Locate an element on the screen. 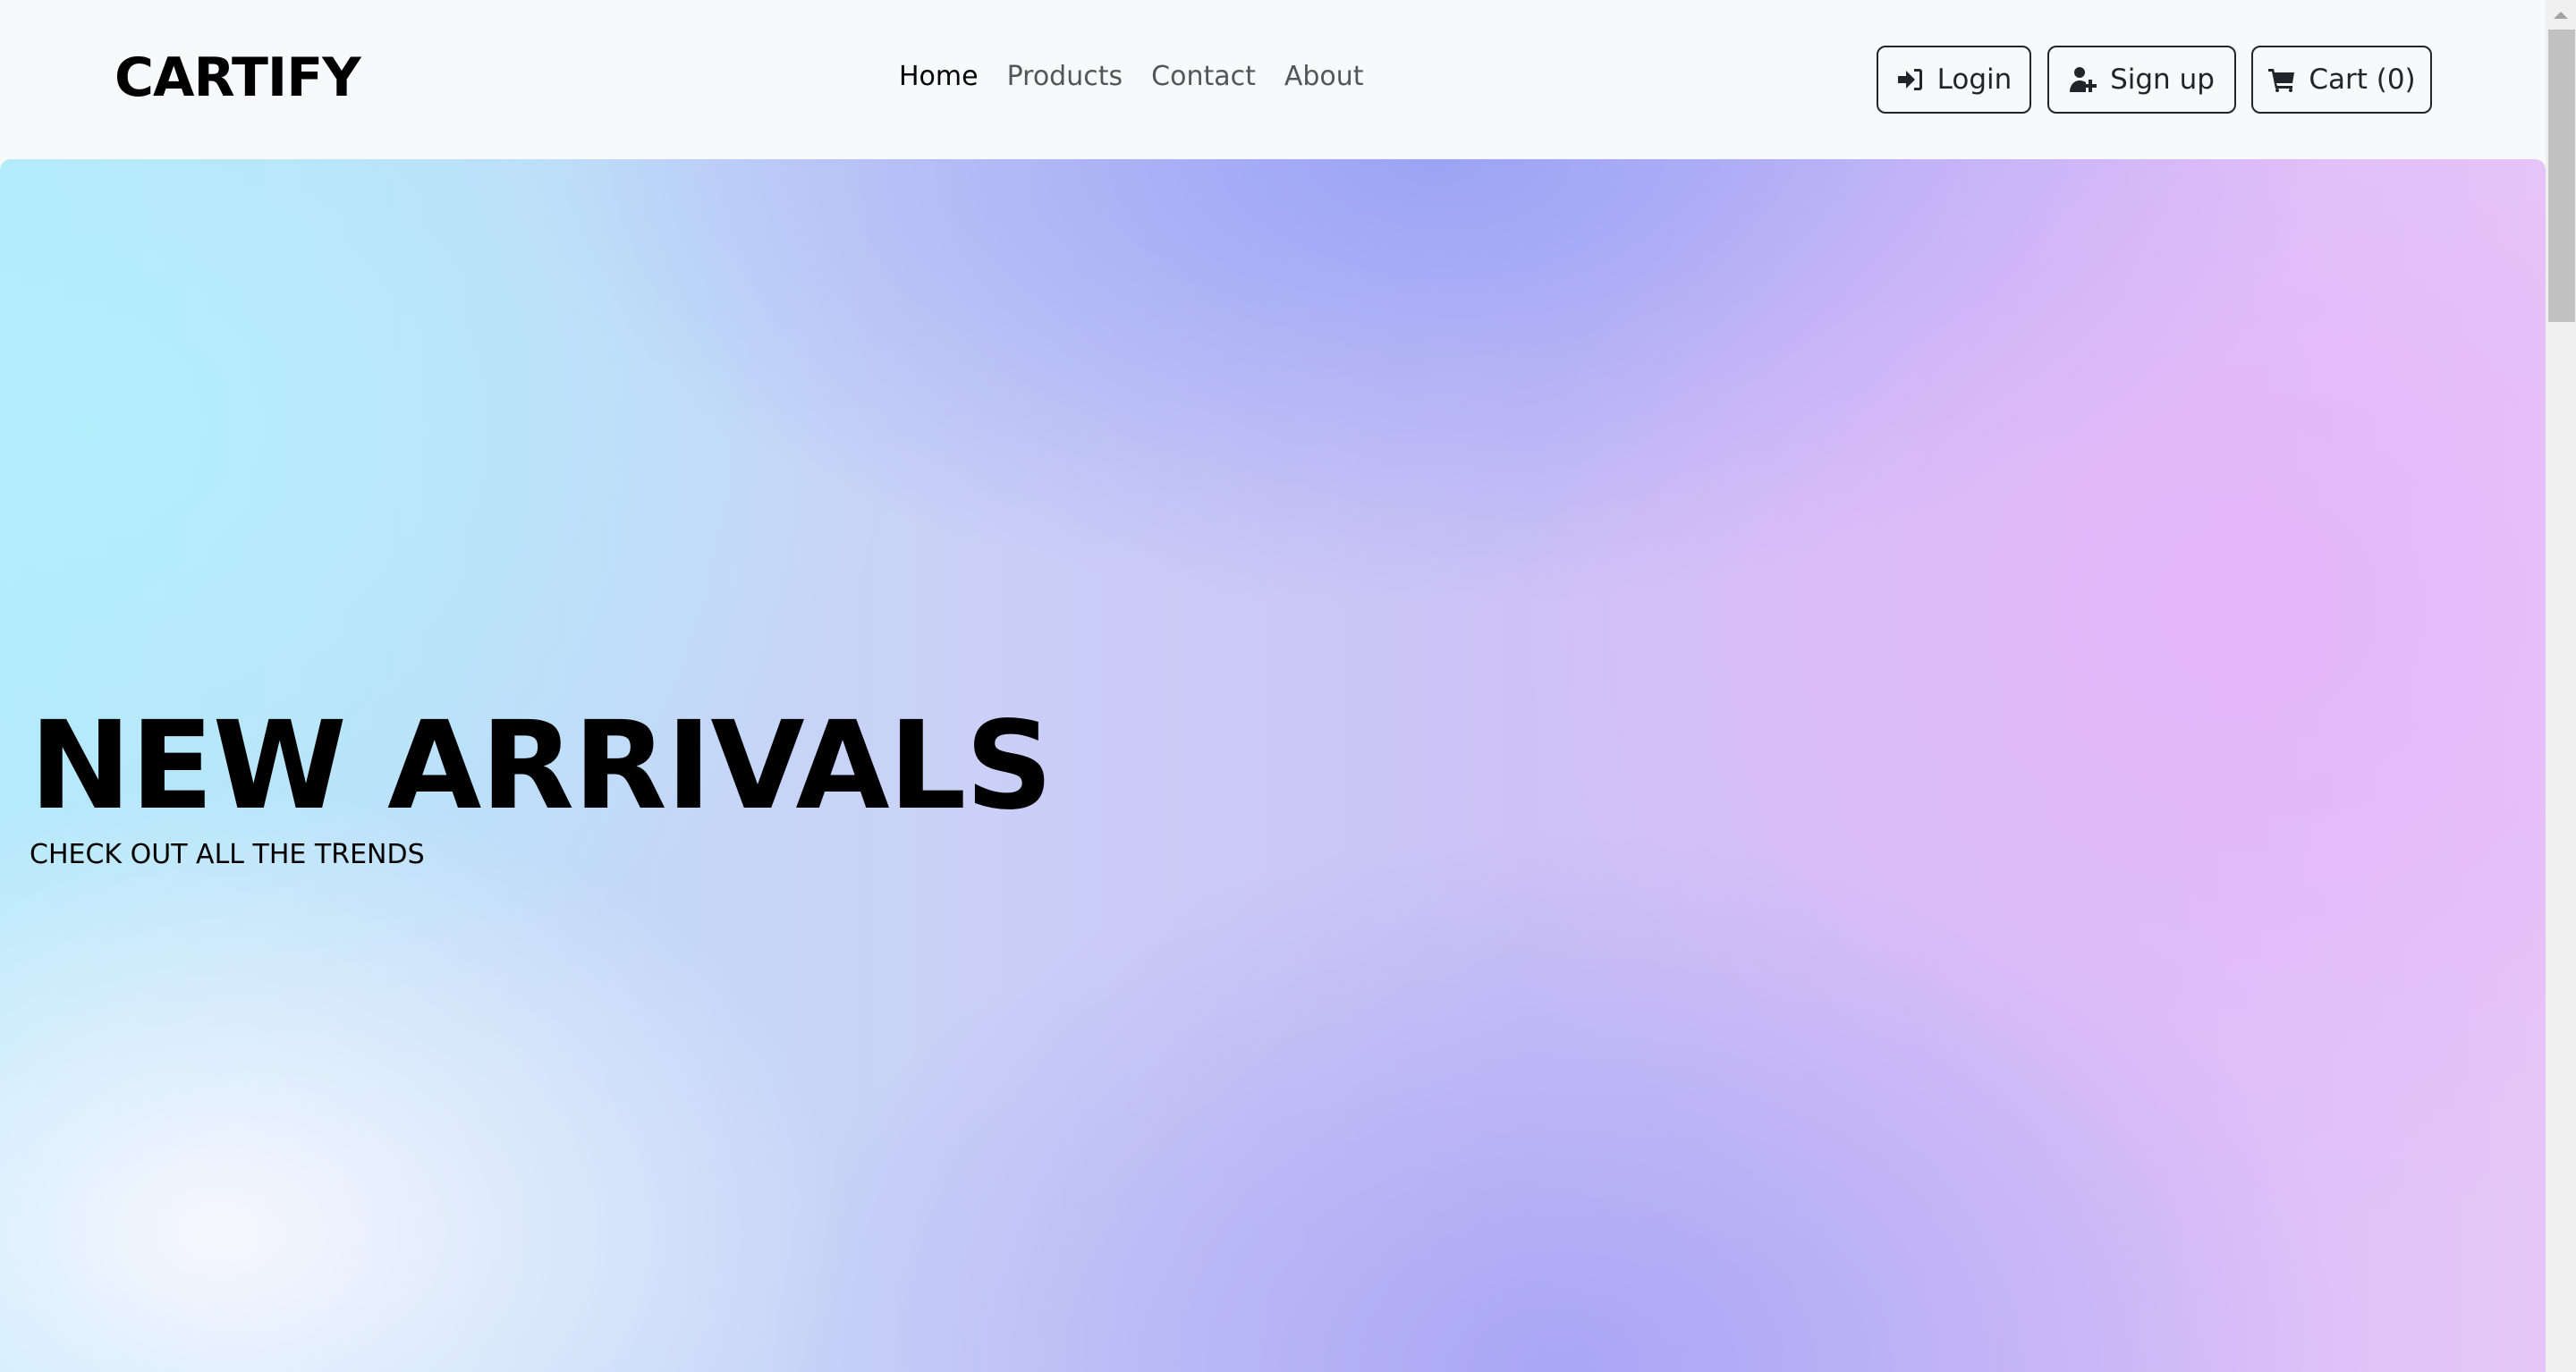 The width and height of the screenshot is (2576, 1372). cart-icon is located at coordinates (2281, 80).